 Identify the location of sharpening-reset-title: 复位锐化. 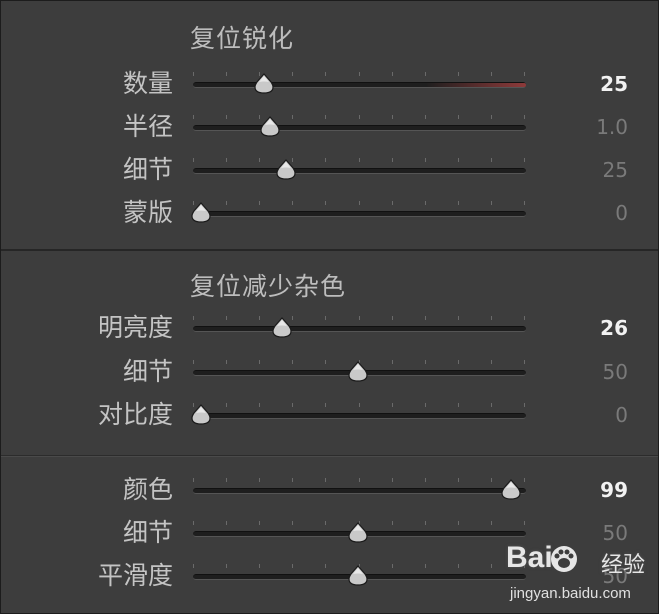
(242, 39).